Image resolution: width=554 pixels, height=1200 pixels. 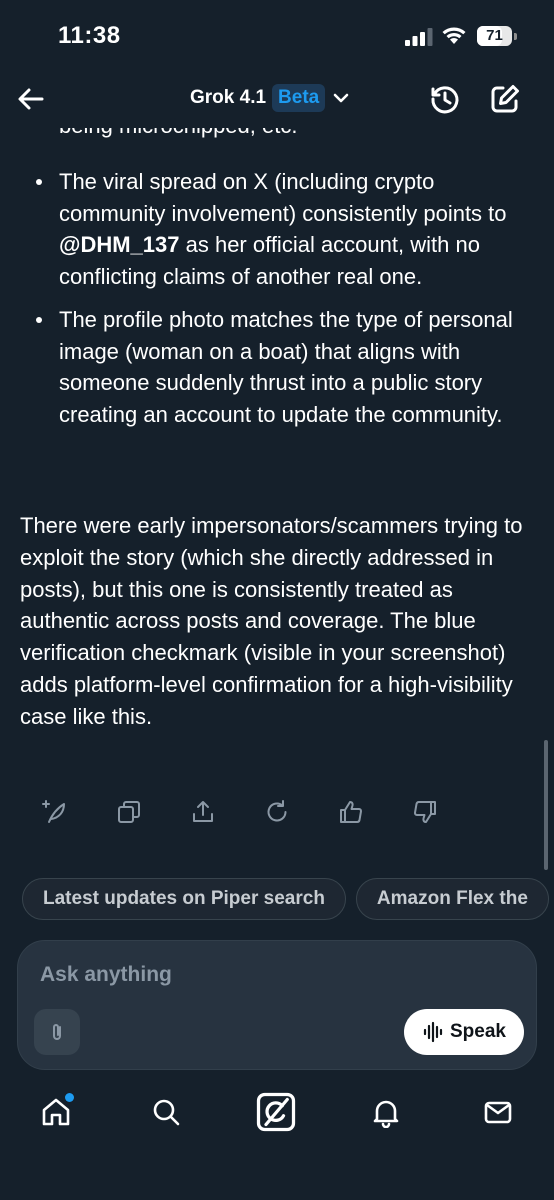 I want to click on attach-button, so click(x=57, y=1032).